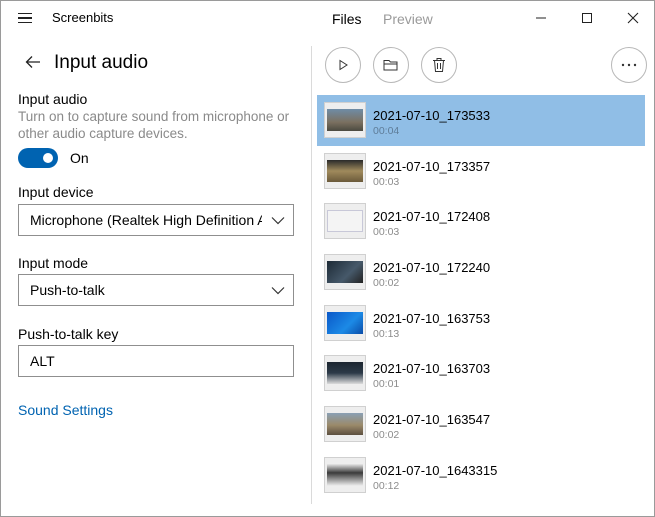 The width and height of the screenshot is (655, 517). Describe the element at coordinates (68, 334) in the screenshot. I see `ptt-key-label: Push-to-talk key` at that location.